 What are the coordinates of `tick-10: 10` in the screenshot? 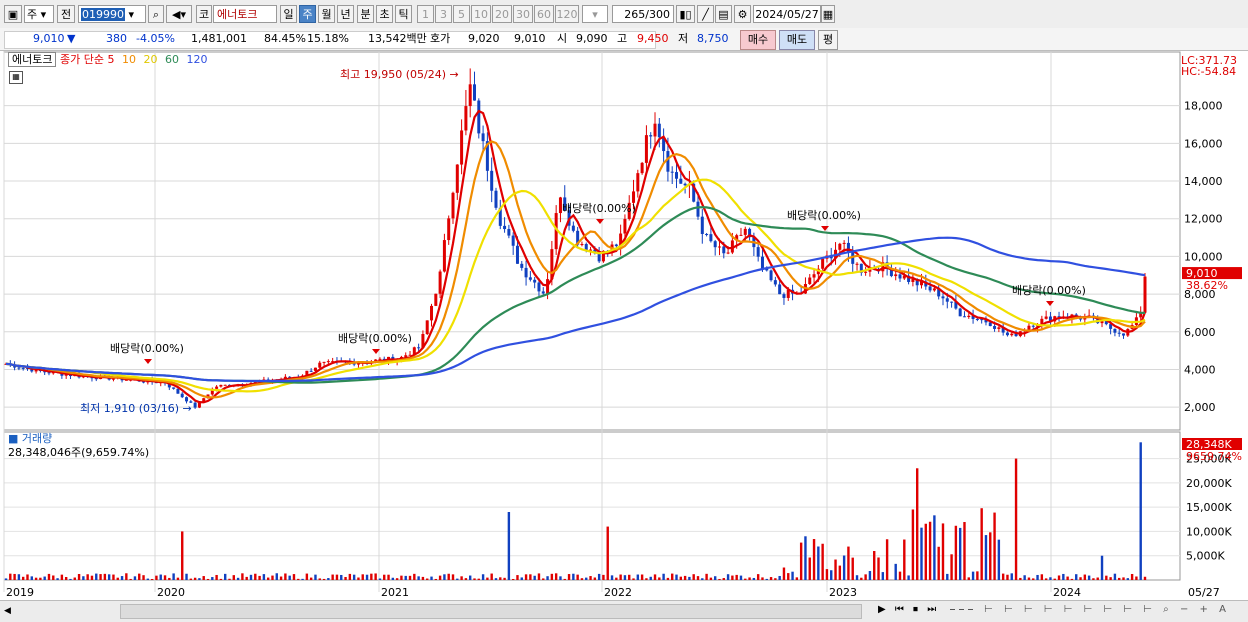 It's located at (481, 14).